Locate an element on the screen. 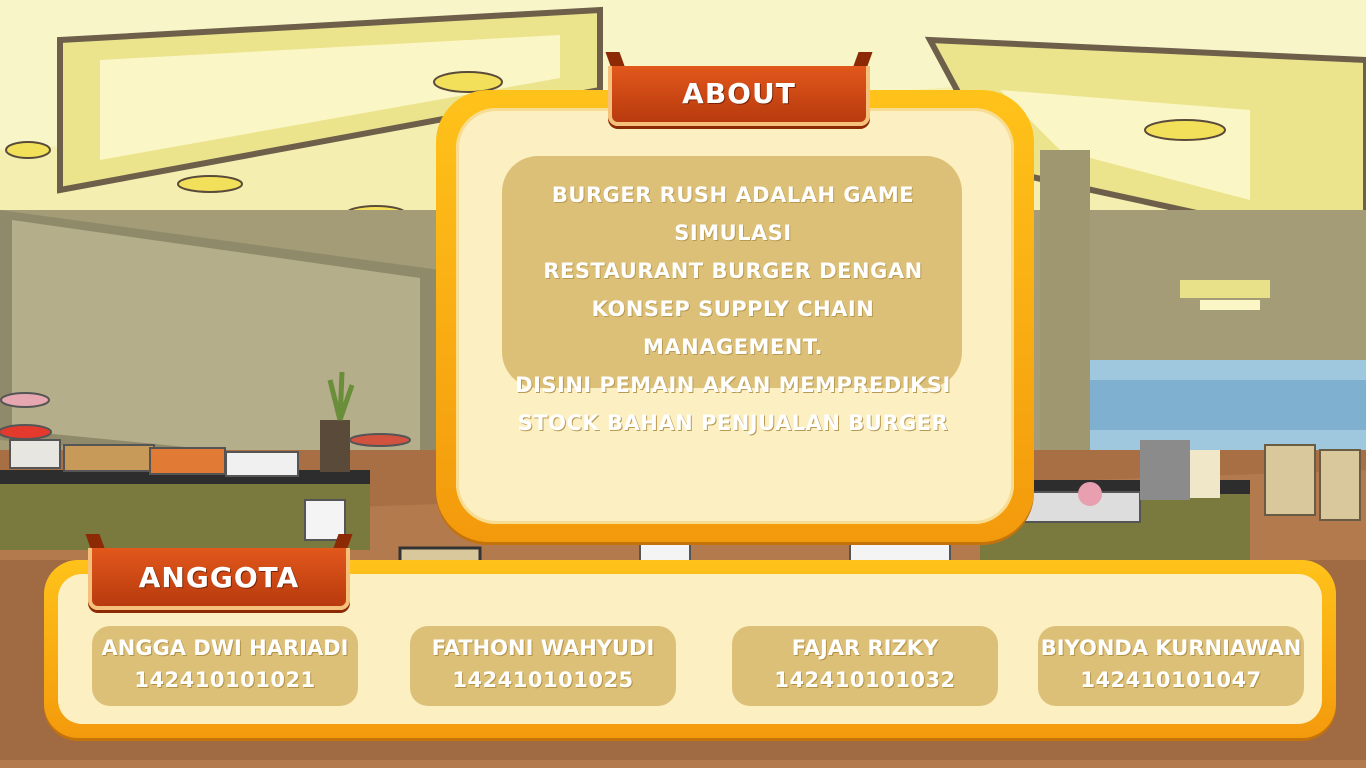  member-nim: 142410101047 is located at coordinates (1171, 680).